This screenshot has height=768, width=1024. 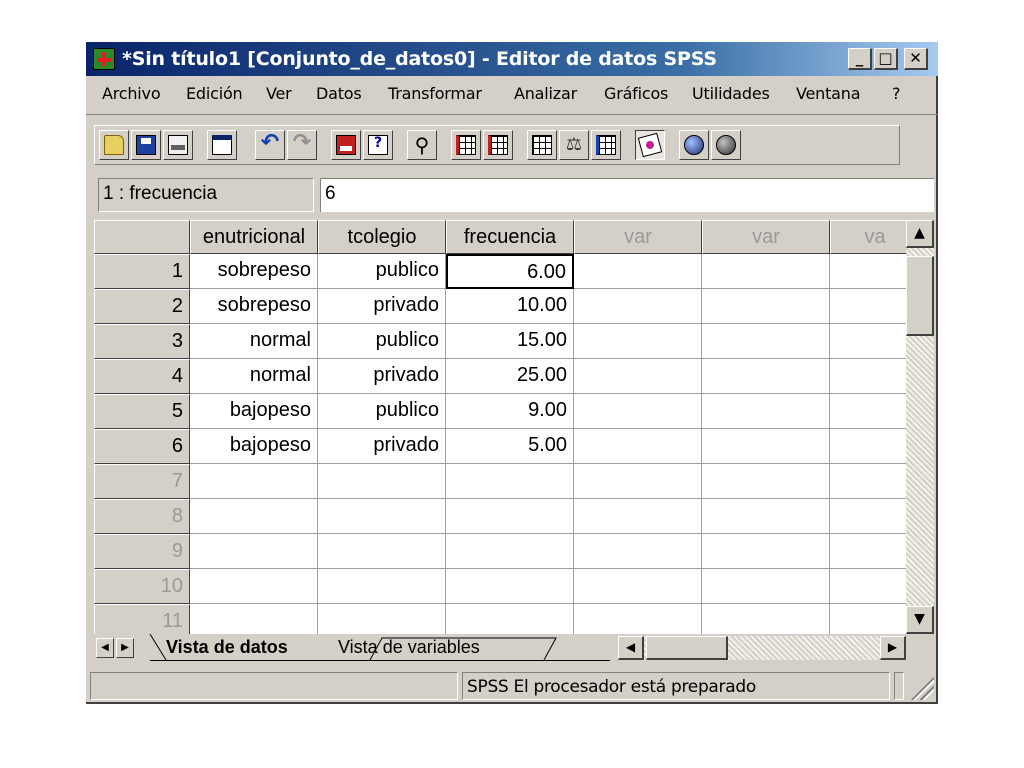 I want to click on insert-variable-button, so click(x=498, y=145).